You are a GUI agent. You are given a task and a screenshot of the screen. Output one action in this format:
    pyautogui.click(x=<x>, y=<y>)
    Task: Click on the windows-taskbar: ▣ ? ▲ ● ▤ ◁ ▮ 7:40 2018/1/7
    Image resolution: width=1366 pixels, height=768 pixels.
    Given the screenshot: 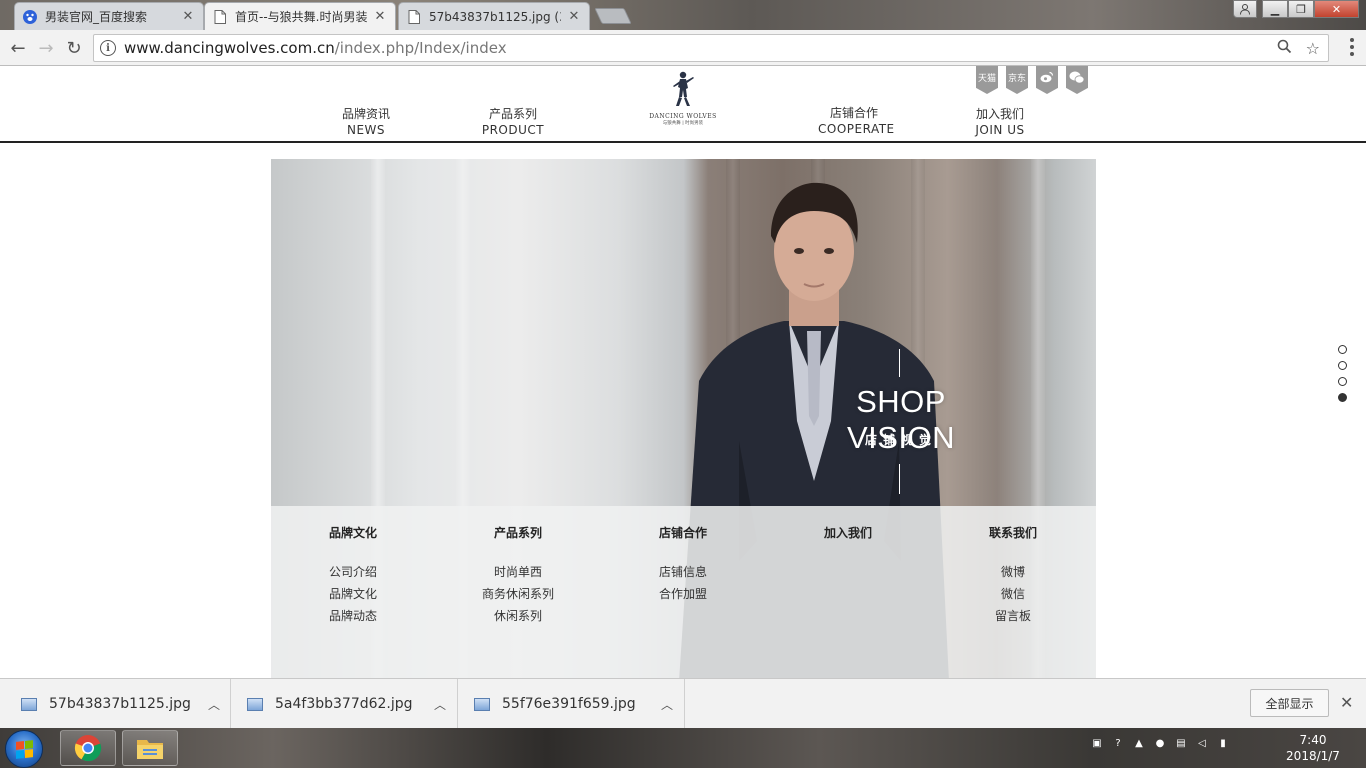 What is the action you would take?
    pyautogui.click(x=683, y=748)
    